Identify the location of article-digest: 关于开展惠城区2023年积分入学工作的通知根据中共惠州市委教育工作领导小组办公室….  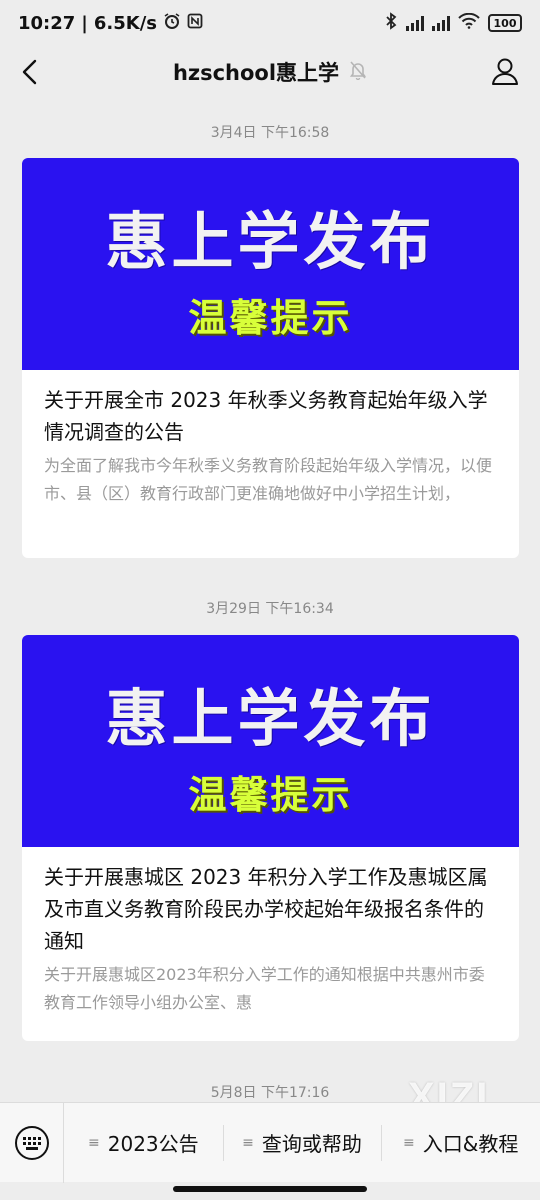
(264, 988).